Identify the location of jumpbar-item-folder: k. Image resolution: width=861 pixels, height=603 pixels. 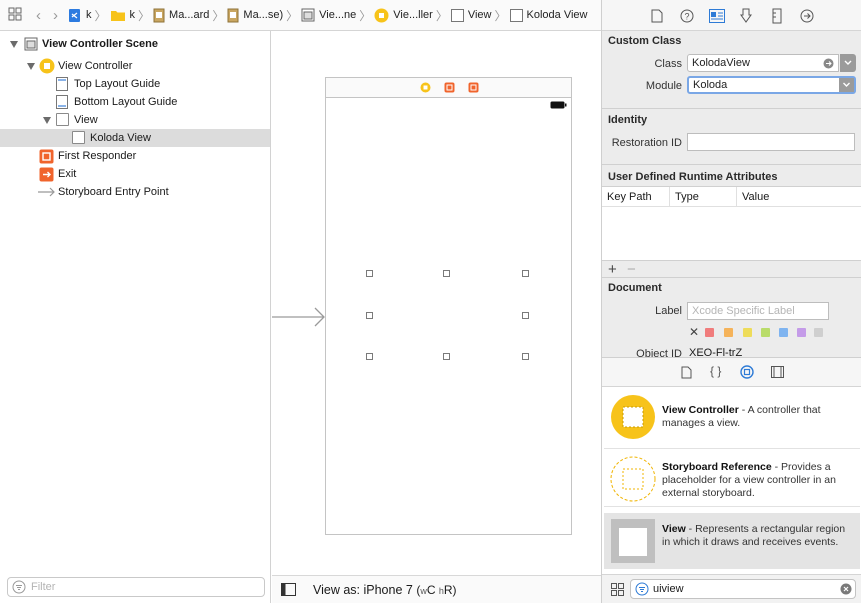
(122, 15).